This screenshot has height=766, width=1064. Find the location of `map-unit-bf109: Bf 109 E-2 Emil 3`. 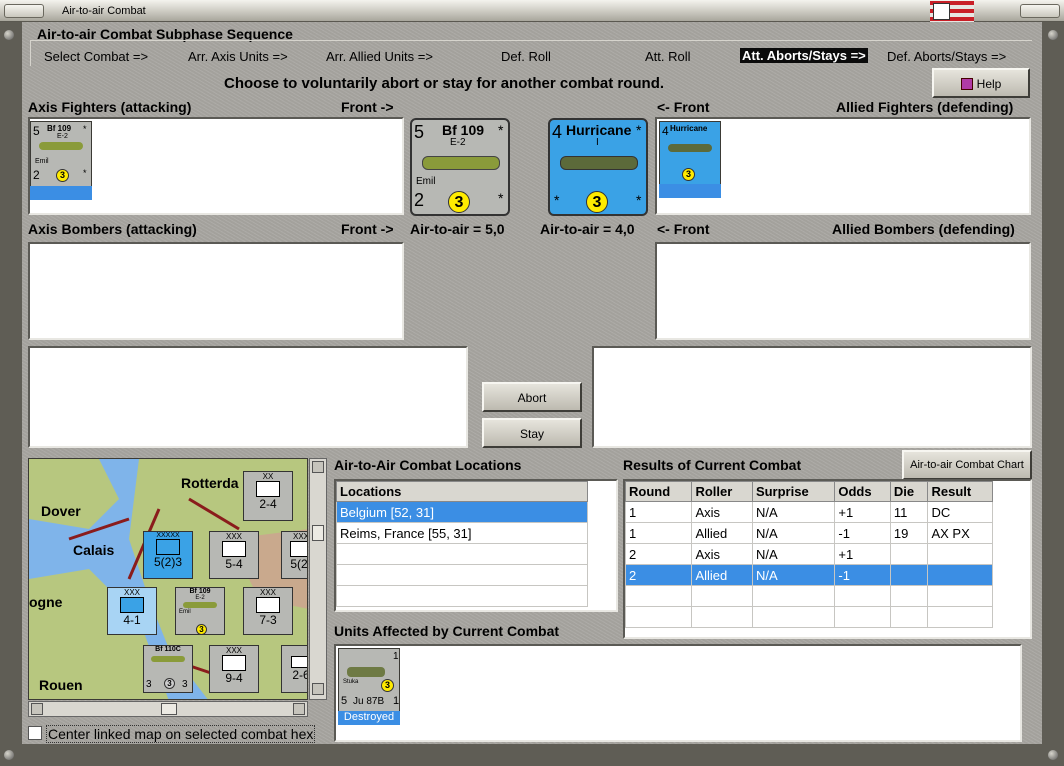

map-unit-bf109: Bf 109 E-2 Emil 3 is located at coordinates (200, 611).